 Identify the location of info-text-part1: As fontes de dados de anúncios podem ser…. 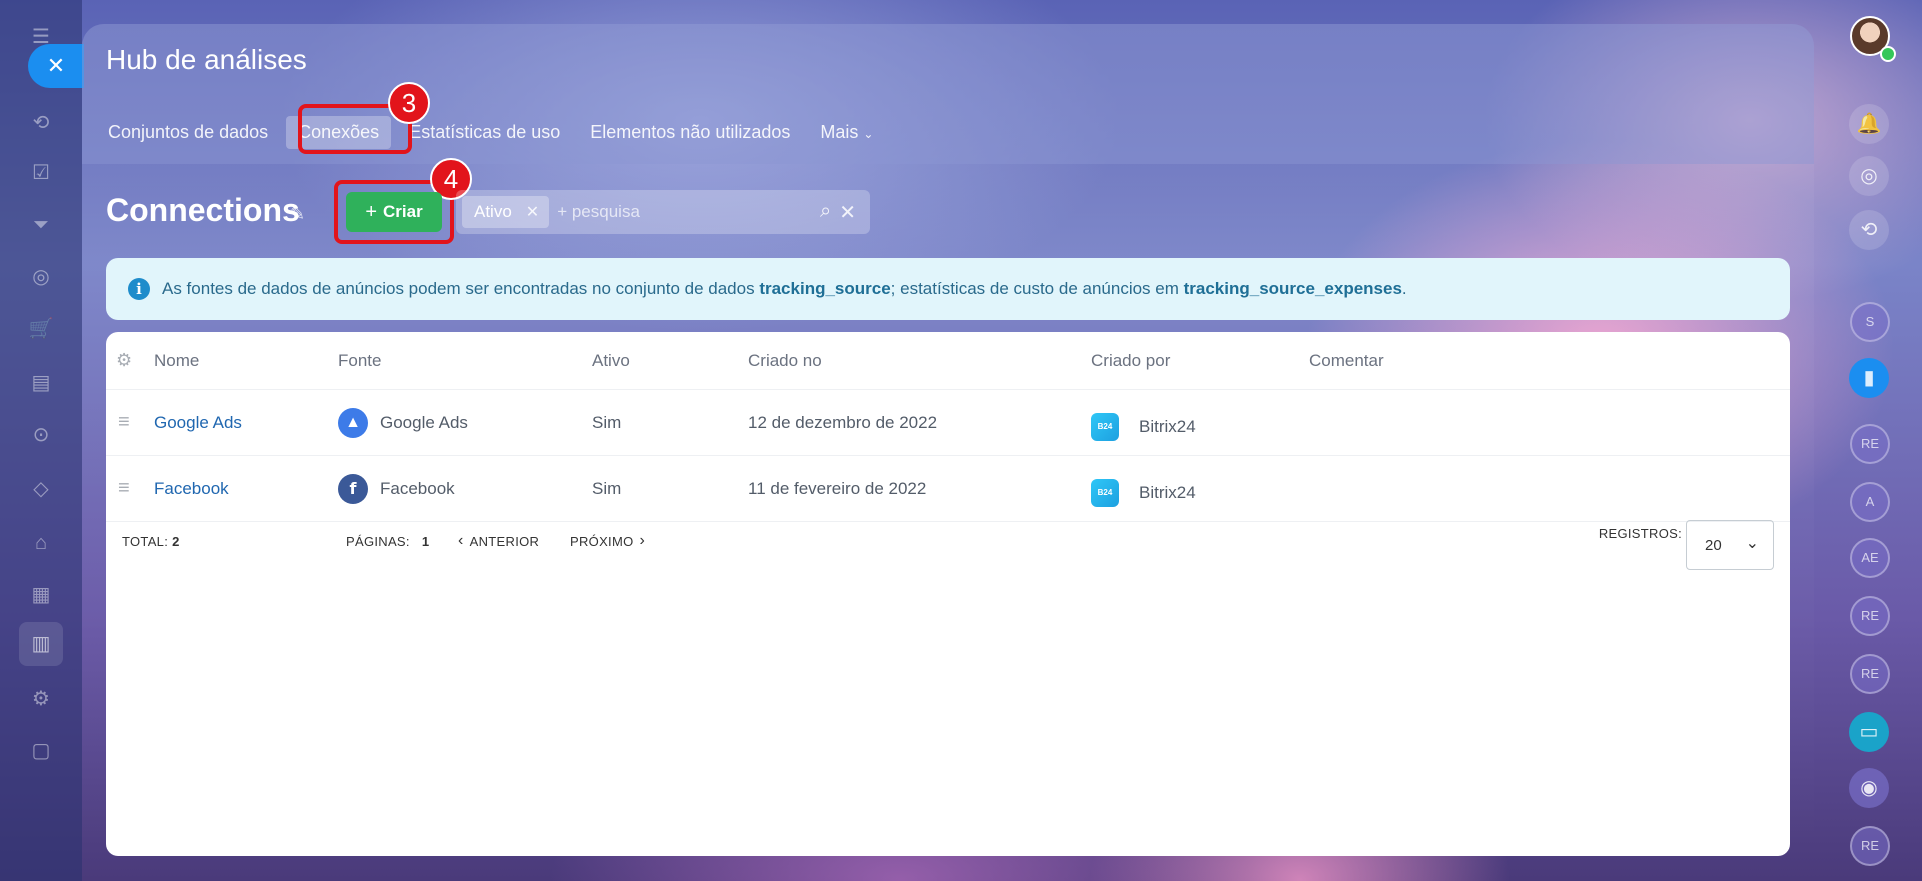
(458, 288).